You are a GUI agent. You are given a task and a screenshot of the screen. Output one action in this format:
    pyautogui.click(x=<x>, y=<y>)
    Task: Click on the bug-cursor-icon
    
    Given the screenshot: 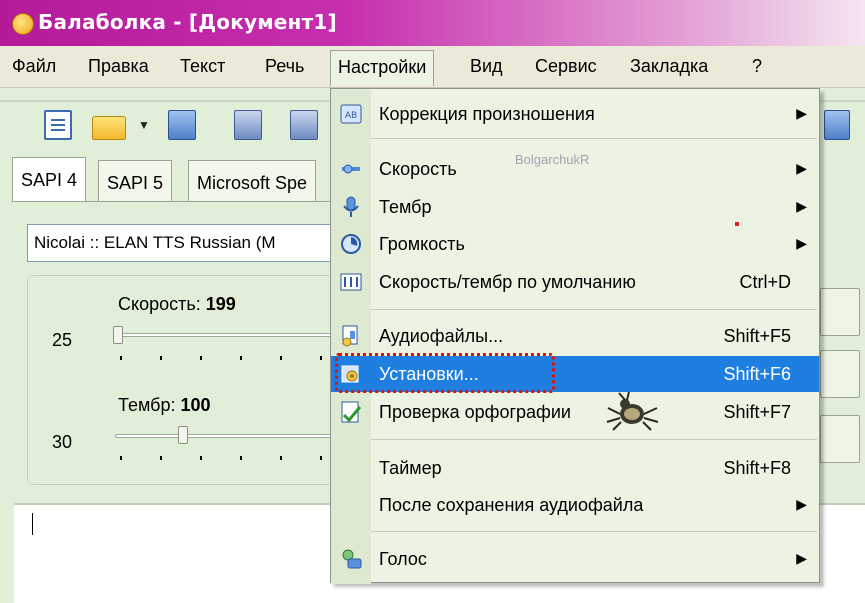 What is the action you would take?
    pyautogui.click(x=632, y=411)
    